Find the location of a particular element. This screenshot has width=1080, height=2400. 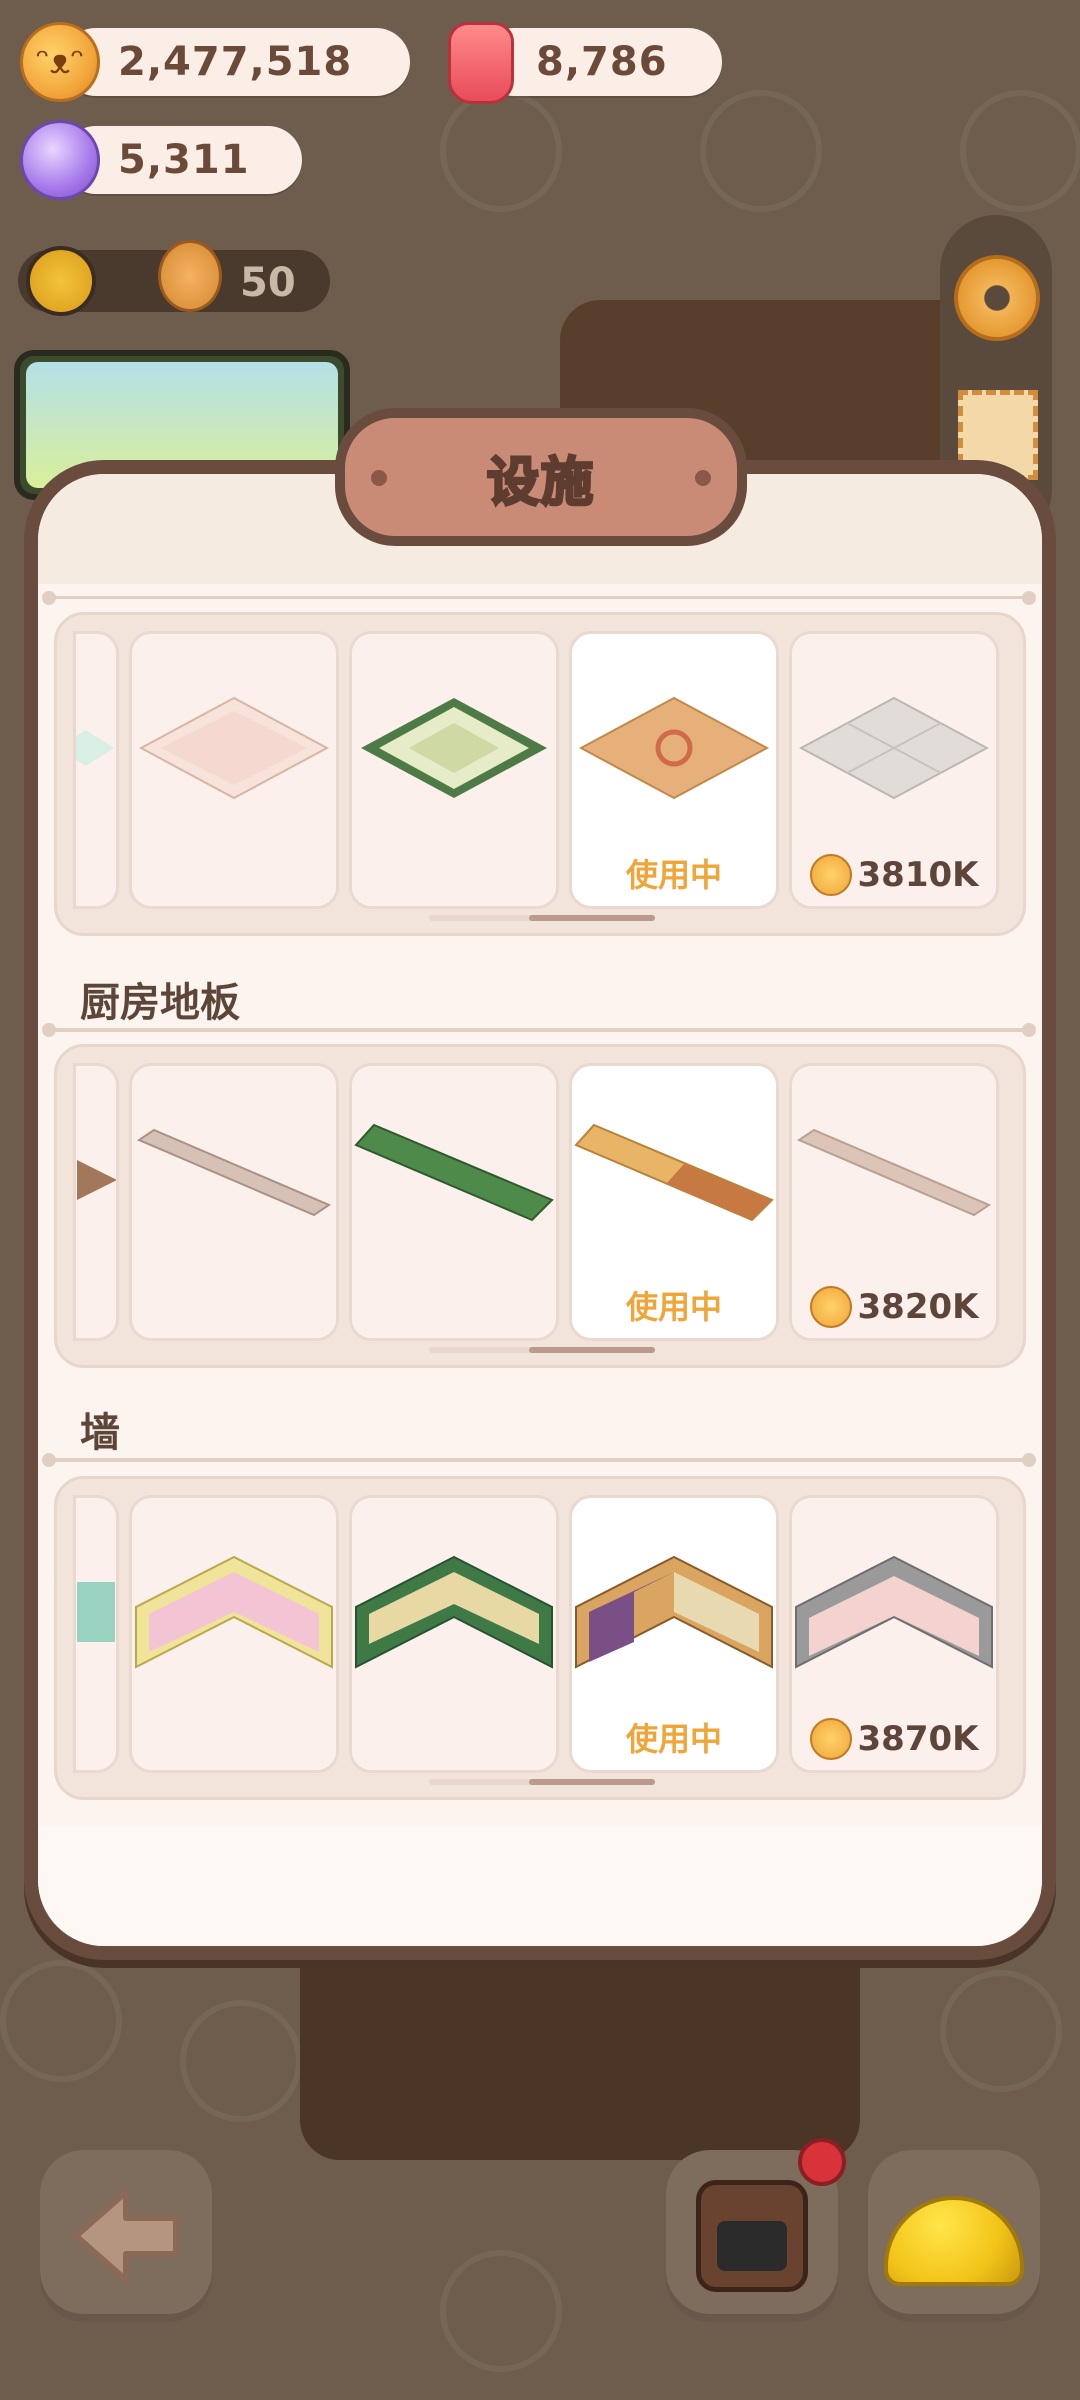

item-card: 3810K is located at coordinates (894, 770).